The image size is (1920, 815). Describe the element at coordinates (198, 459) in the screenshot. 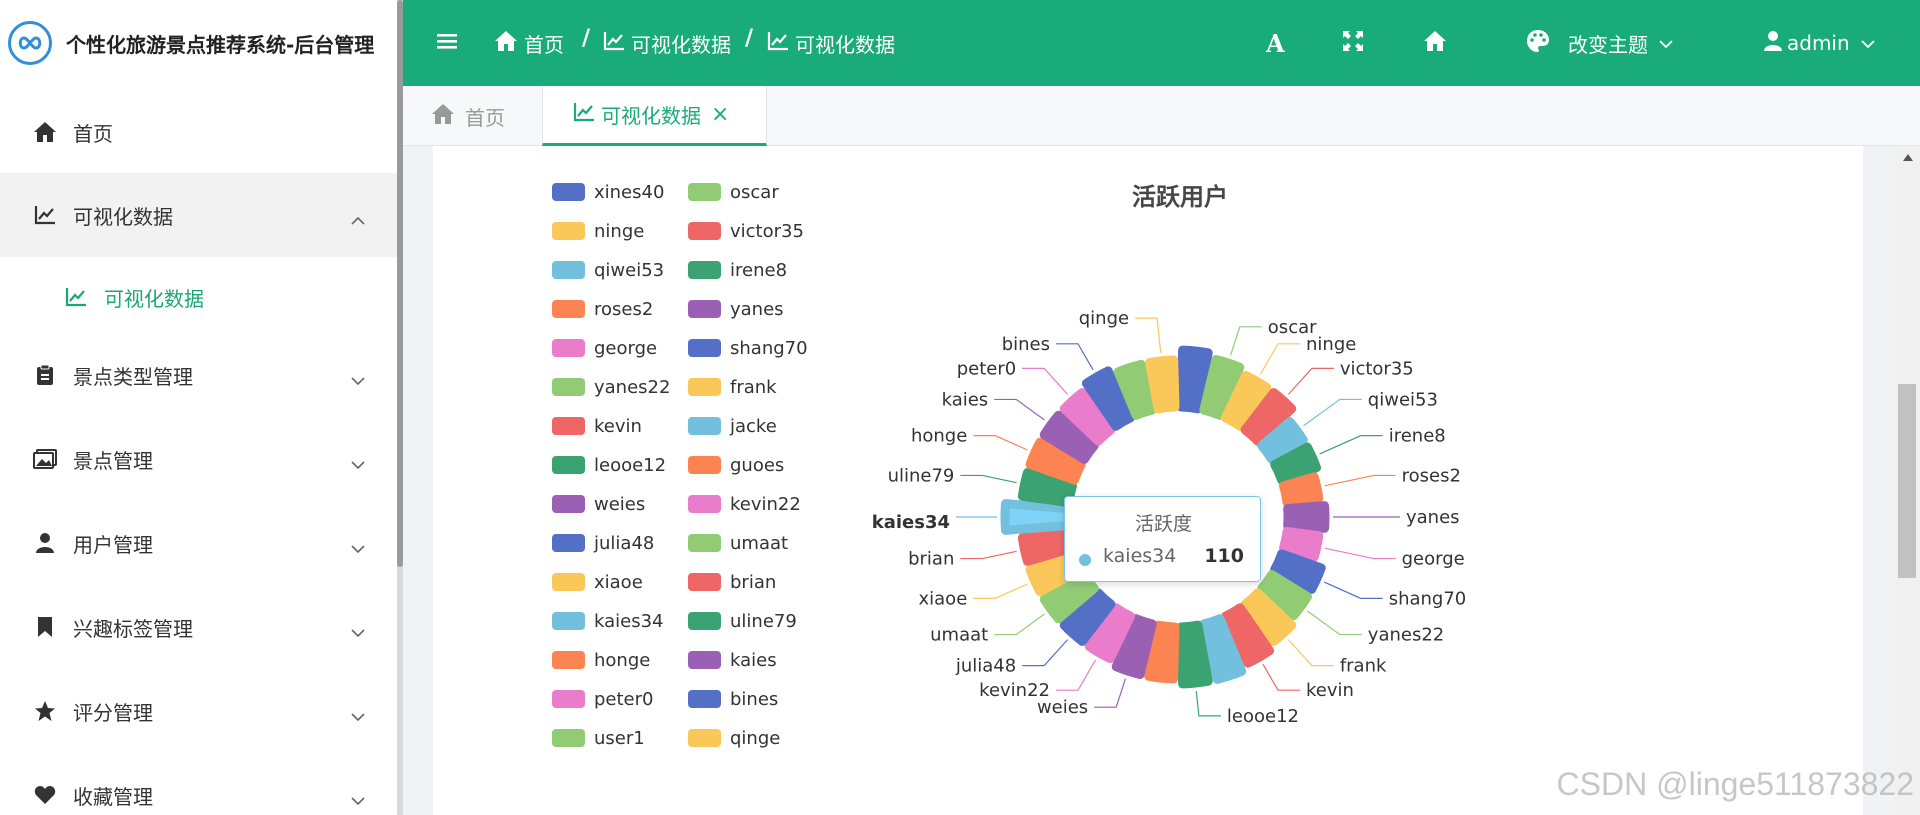

I see `sidebar-item-scenic: 景点管理` at that location.